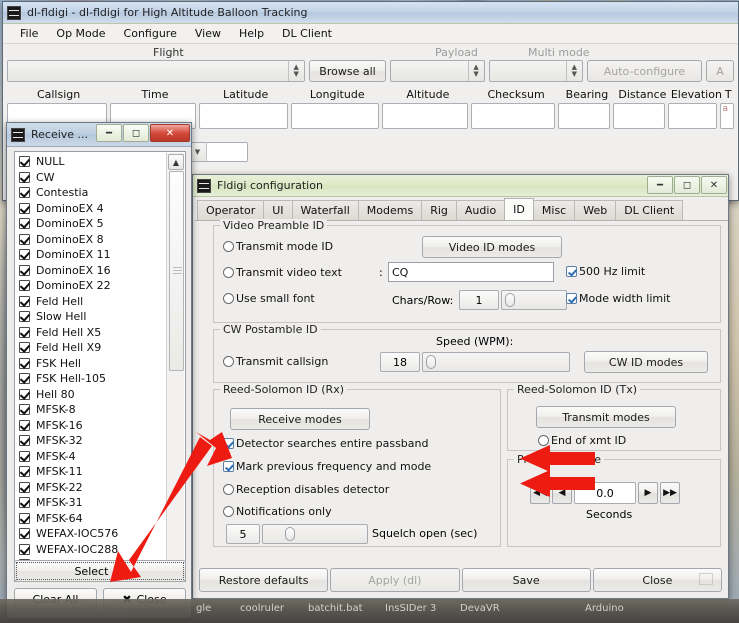  Describe the element at coordinates (306, 489) in the screenshot. I see `reception-disables-option: Reception disables detector` at that location.